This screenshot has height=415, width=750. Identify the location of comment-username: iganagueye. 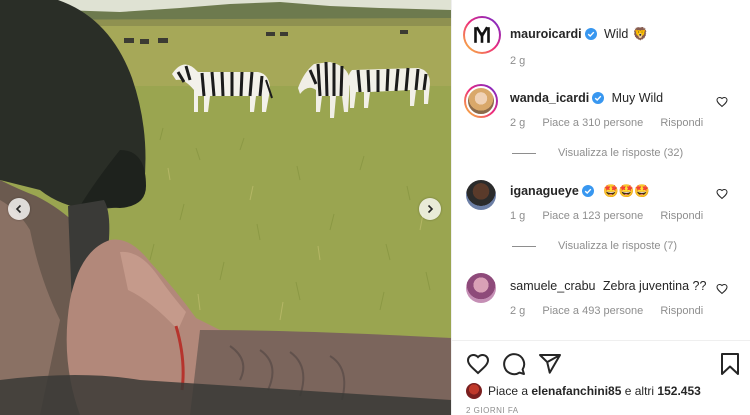
(544, 191).